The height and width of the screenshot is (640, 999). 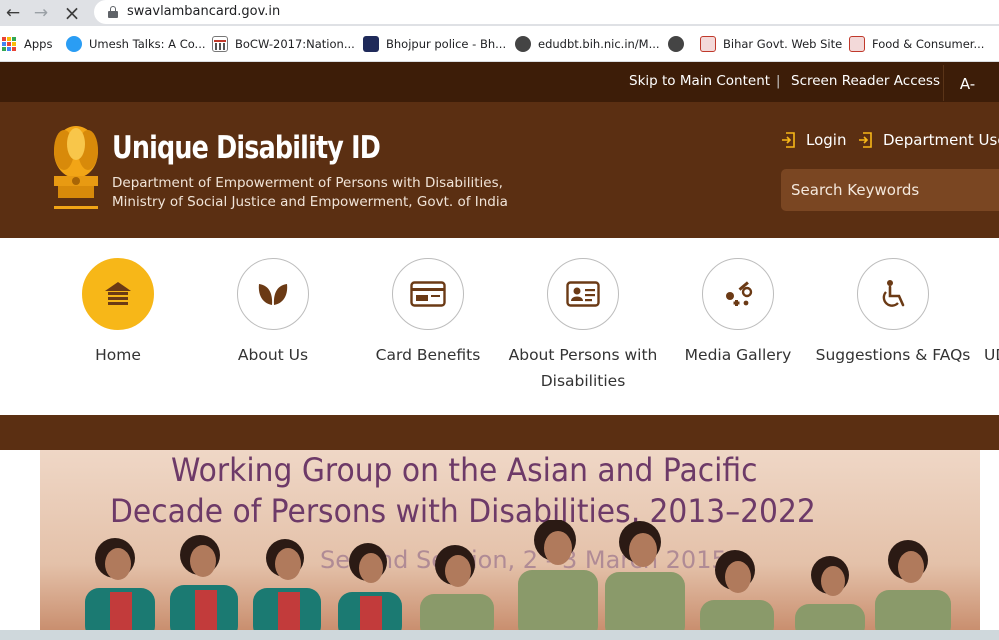 What do you see at coordinates (118, 293) in the screenshot?
I see `home-icon` at bounding box center [118, 293].